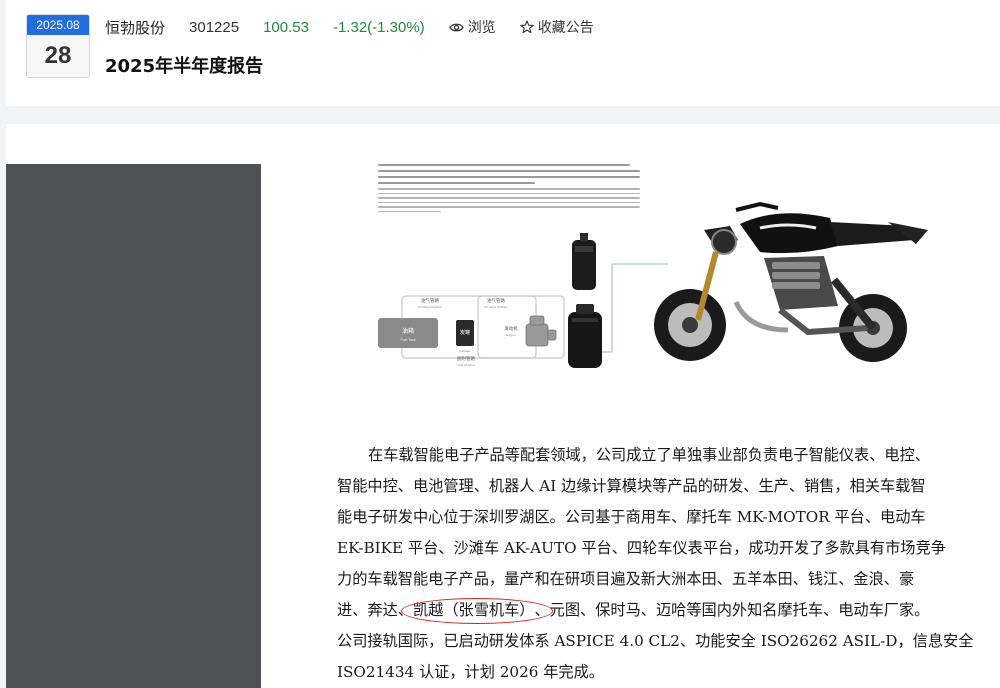 Image resolution: width=1000 pixels, height=688 pixels. What do you see at coordinates (481, 28) in the screenshot?
I see `browse-label: 浏览` at bounding box center [481, 28].